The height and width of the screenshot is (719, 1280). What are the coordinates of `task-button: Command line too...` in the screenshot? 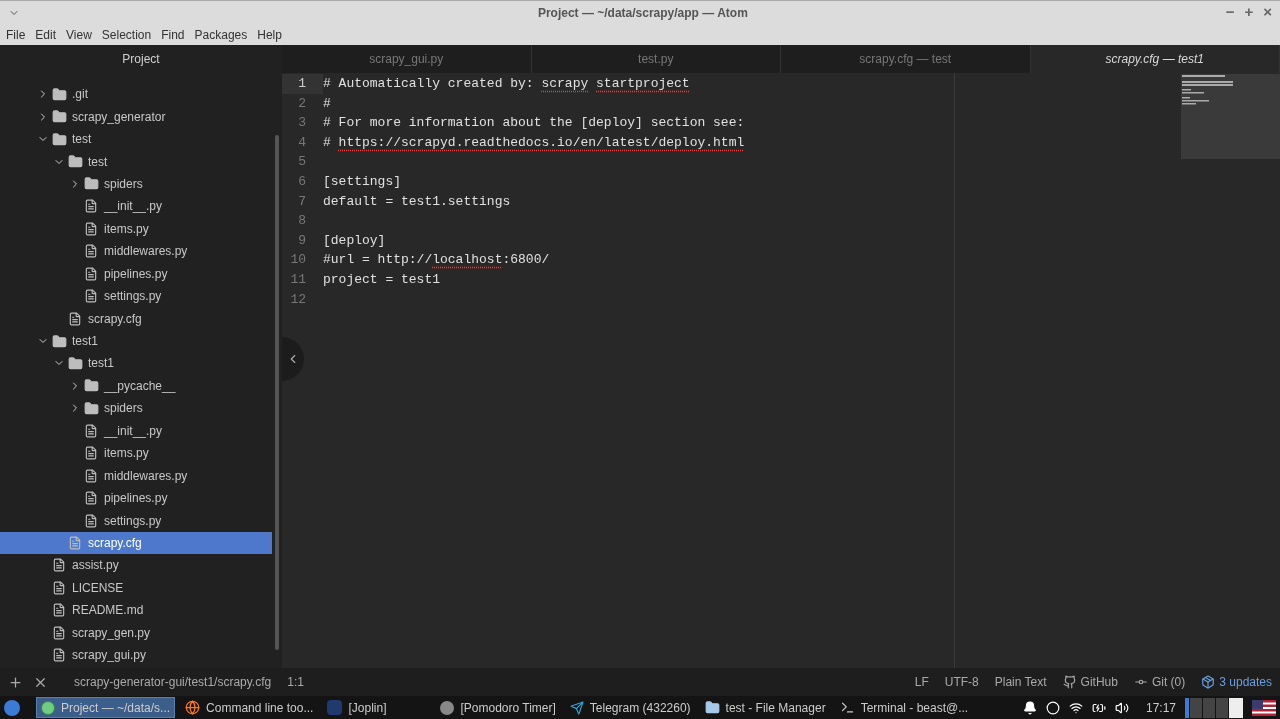 It's located at (249, 707).